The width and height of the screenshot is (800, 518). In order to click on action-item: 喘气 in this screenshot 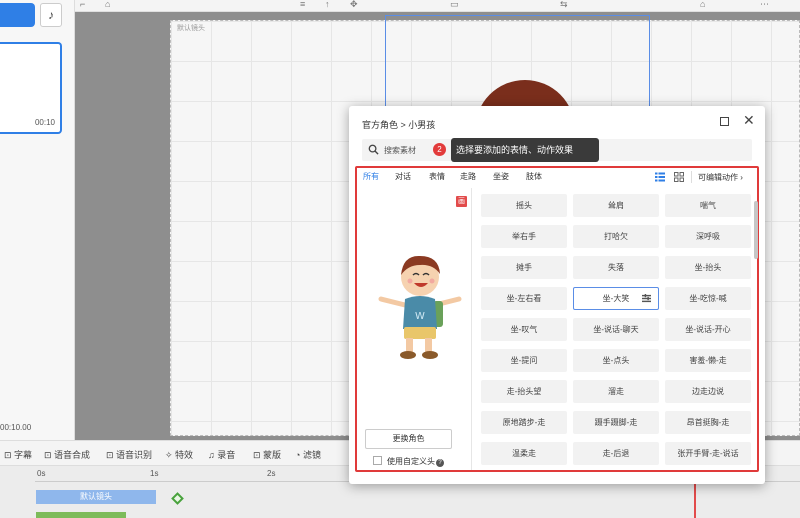, I will do `click(708, 205)`.